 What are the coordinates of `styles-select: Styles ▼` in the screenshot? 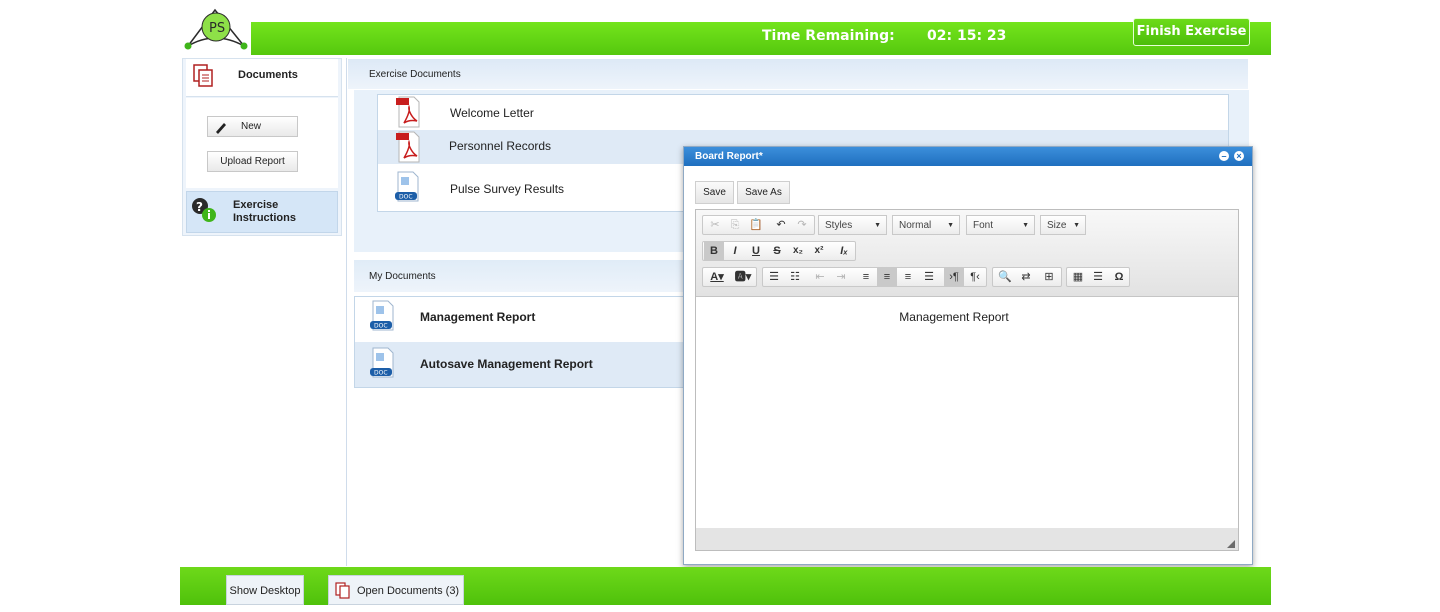 It's located at (852, 225).